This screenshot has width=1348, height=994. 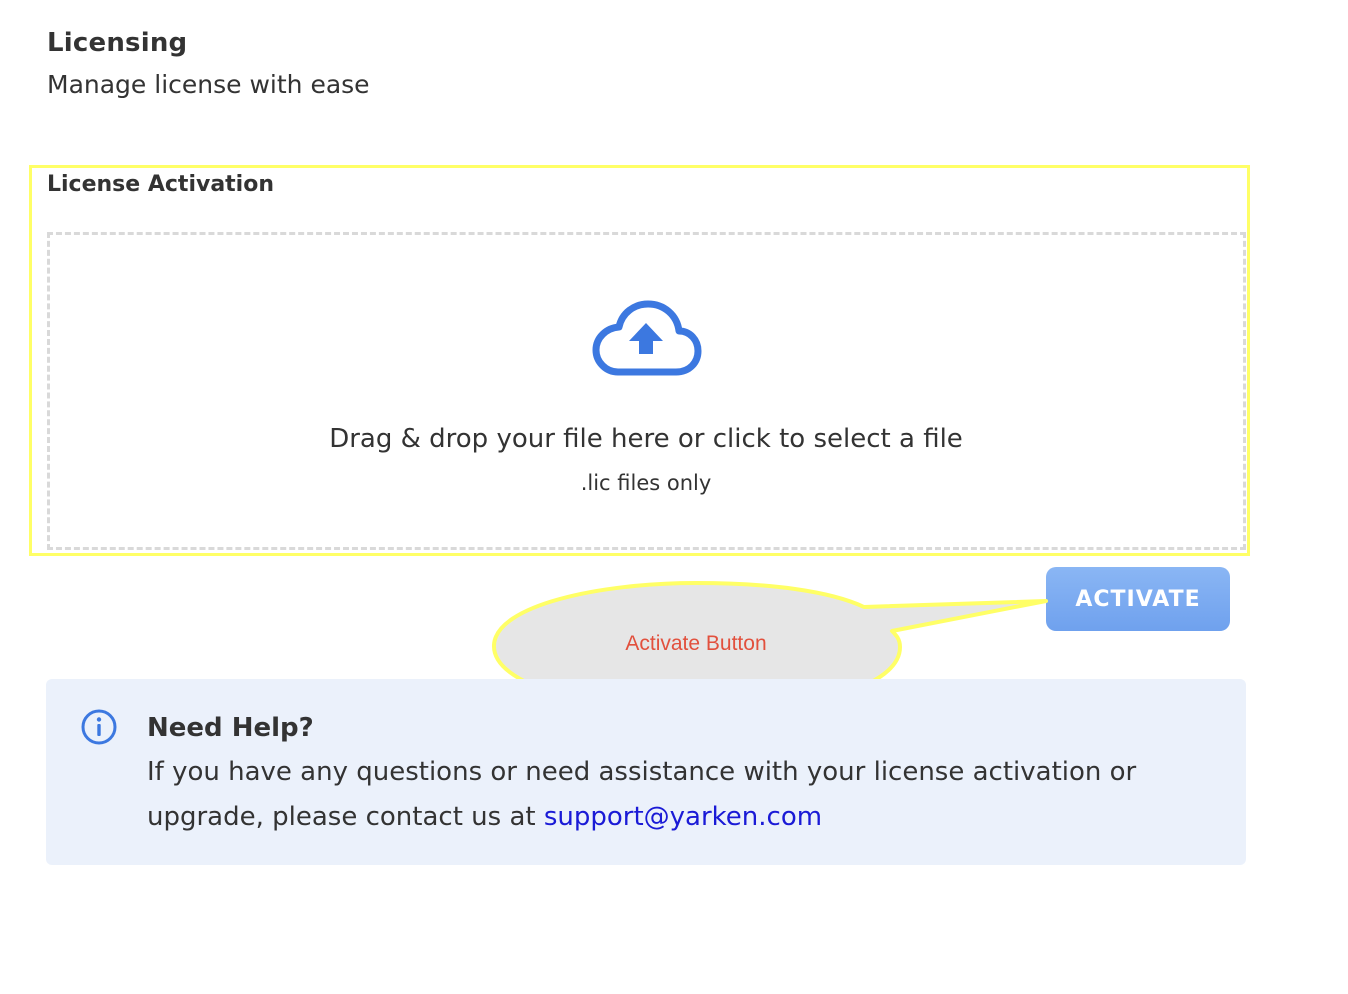 What do you see at coordinates (647, 338) in the screenshot?
I see `cloud-upload-icon` at bounding box center [647, 338].